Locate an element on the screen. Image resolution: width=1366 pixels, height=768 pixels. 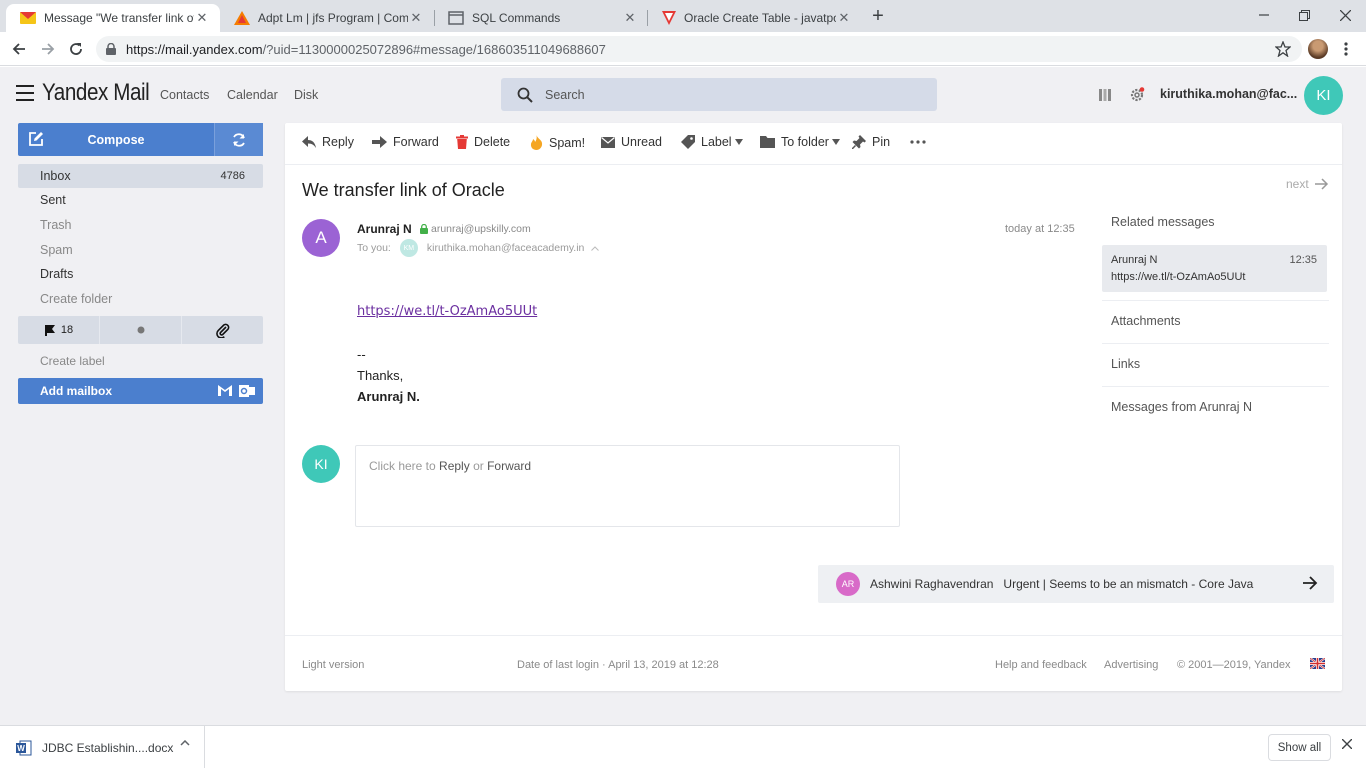
sender-name: Arunraj N is located at coordinates (384, 229).